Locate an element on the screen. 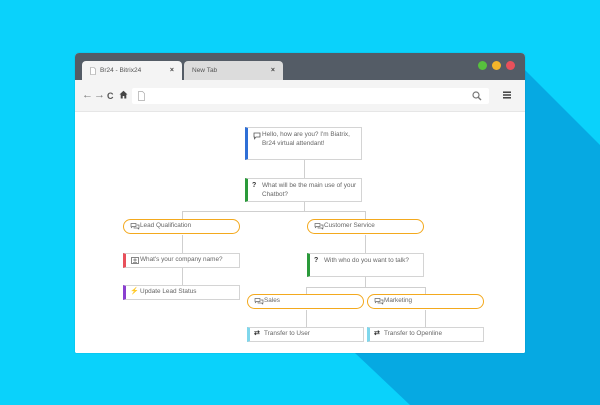 The image size is (600, 405). node-text: Sales is located at coordinates (272, 301).